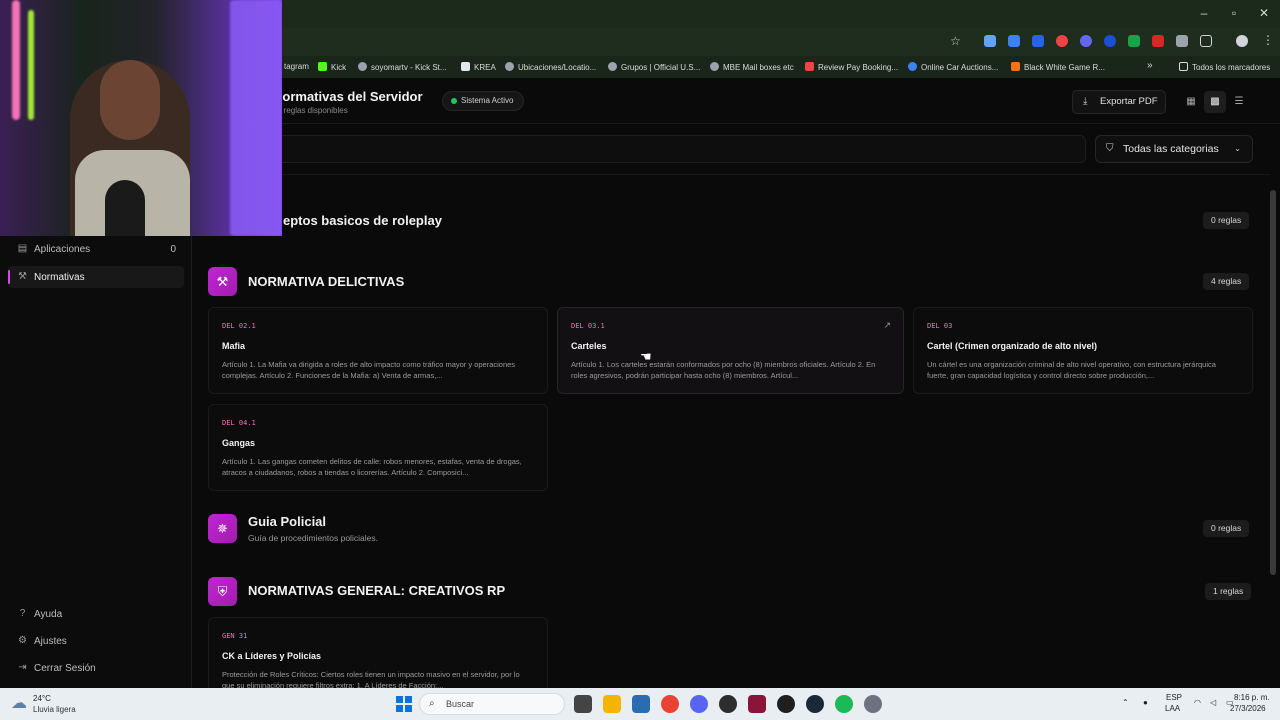 The image size is (1280, 720). Describe the element at coordinates (96, 668) in the screenshot. I see `sidebar-item-logout: ⇥ Cerrar Sesión` at that location.